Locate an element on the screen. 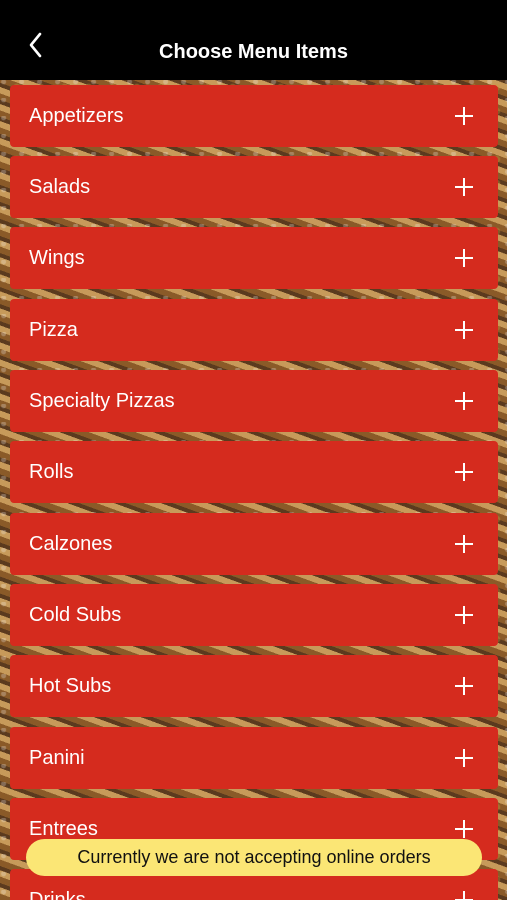 This screenshot has width=507, height=900. chevron-left-icon is located at coordinates (36, 45).